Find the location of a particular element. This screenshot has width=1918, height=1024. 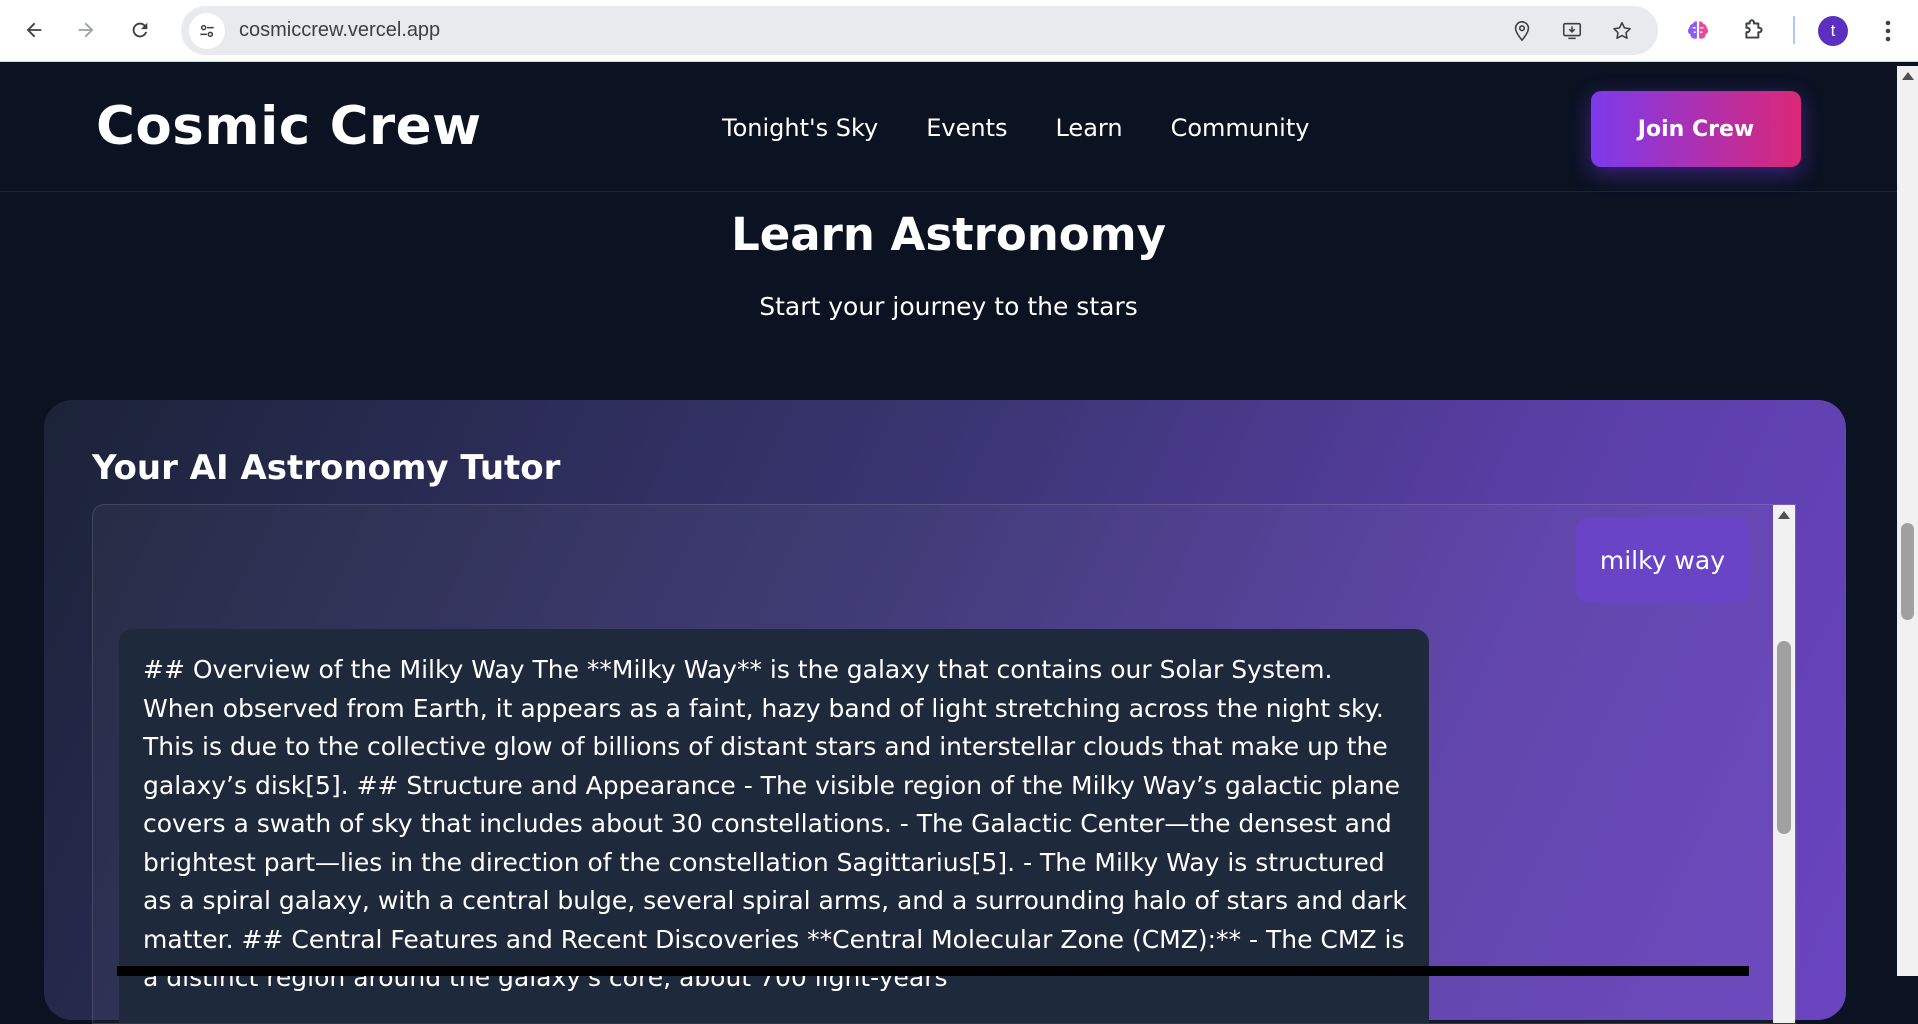

browser-toolbar: cosmiccrew.vercel.app t is located at coordinates (959, 31).